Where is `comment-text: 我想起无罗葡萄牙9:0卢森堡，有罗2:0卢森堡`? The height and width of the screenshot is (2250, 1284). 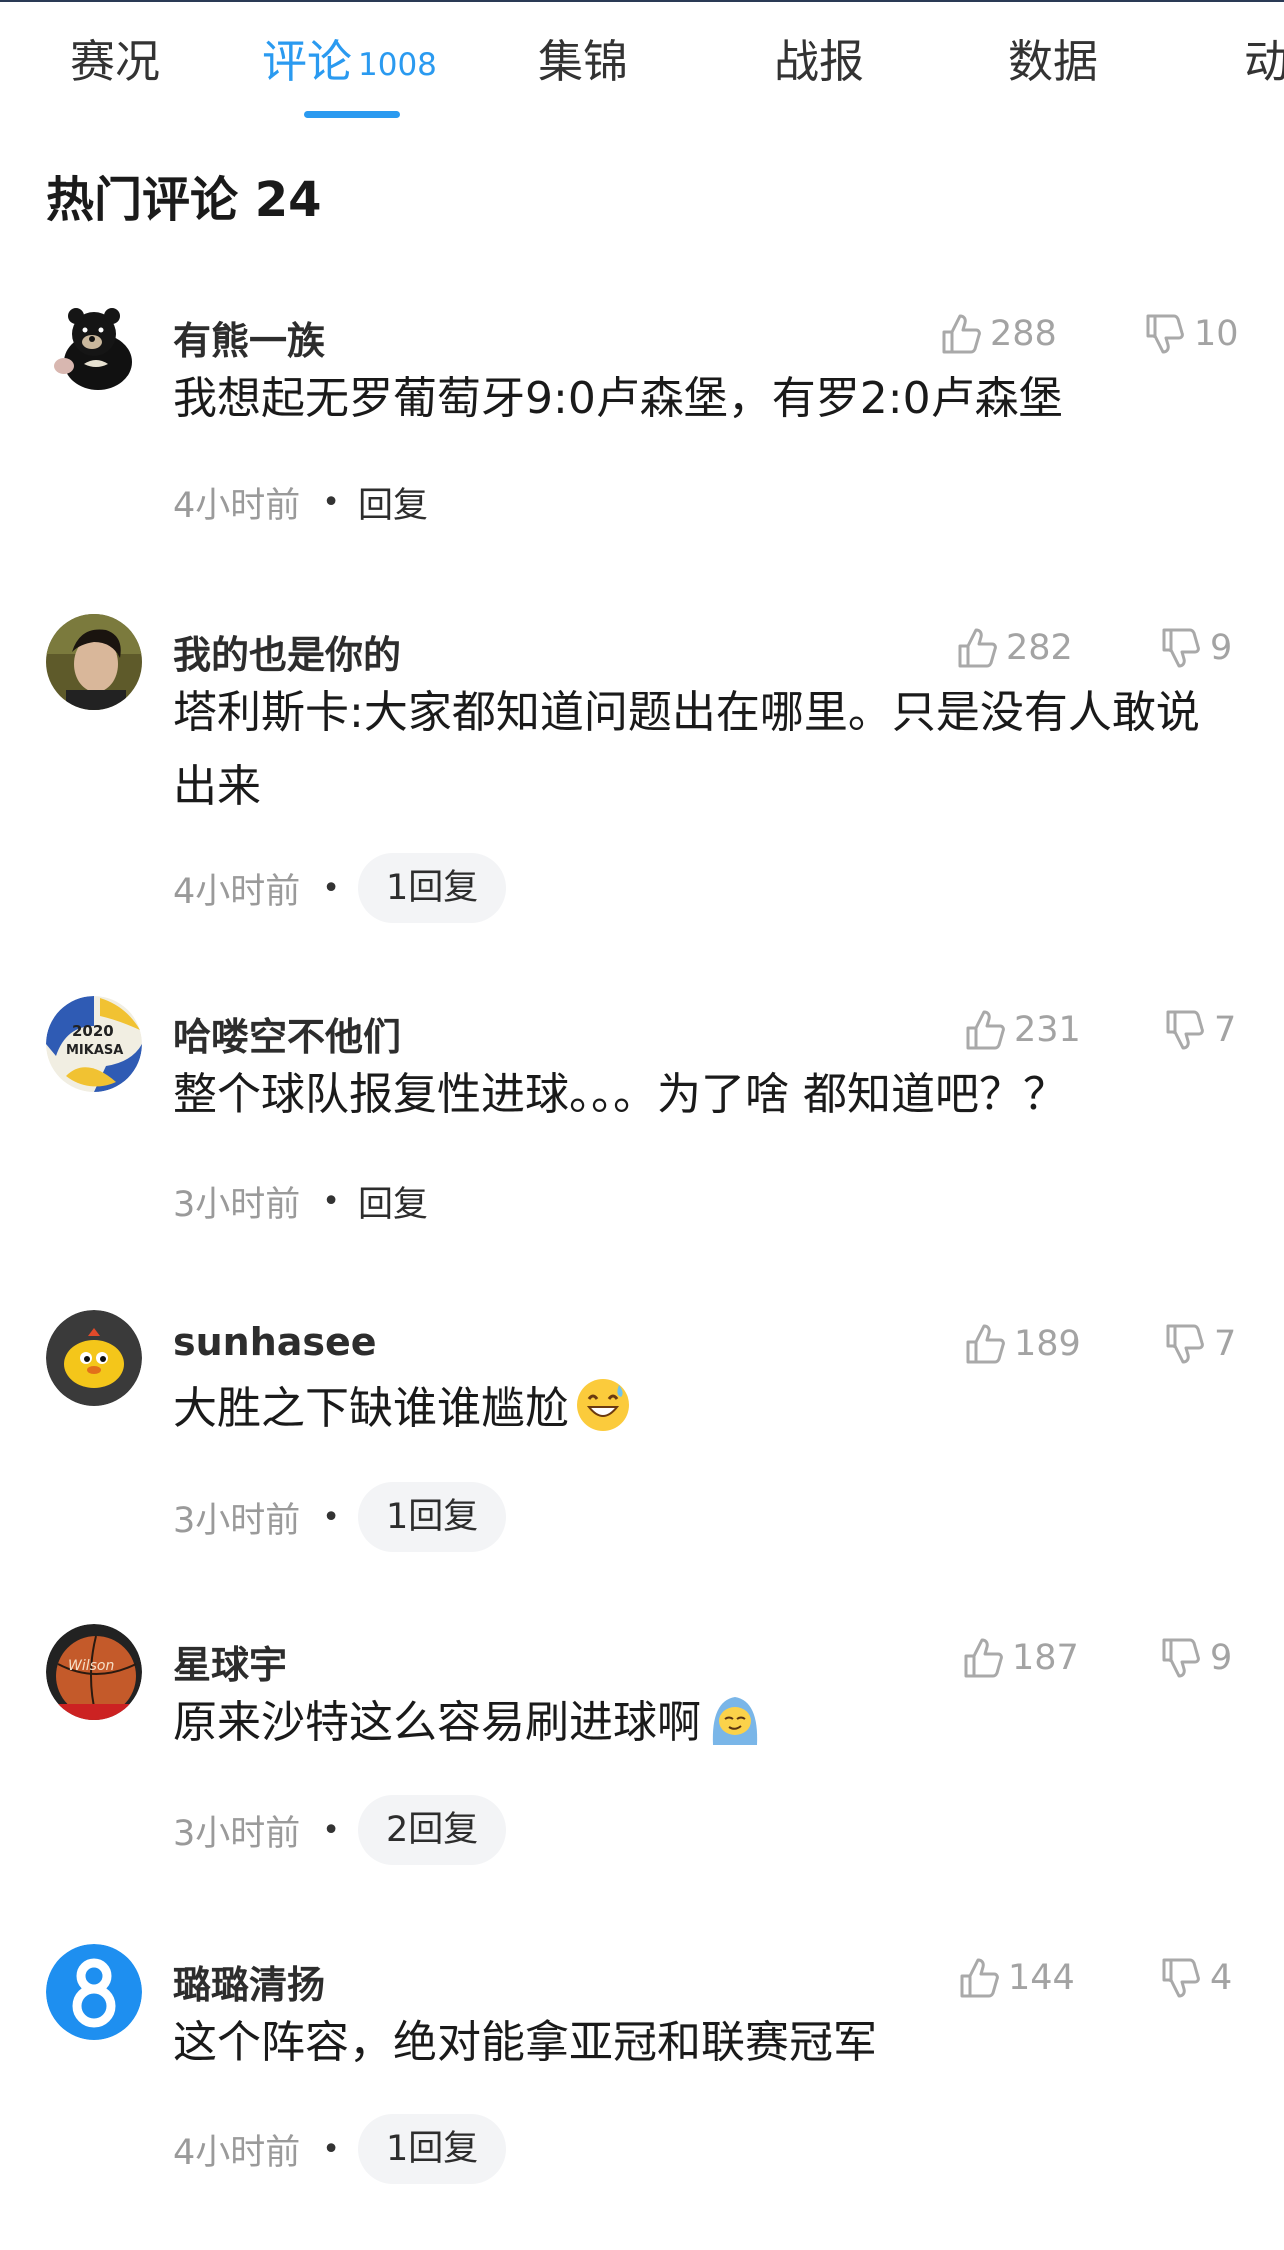
comment-text: 我想起无罗葡萄牙9:0卢森堡，有罗2:0卢森堡 is located at coordinates (618, 398).